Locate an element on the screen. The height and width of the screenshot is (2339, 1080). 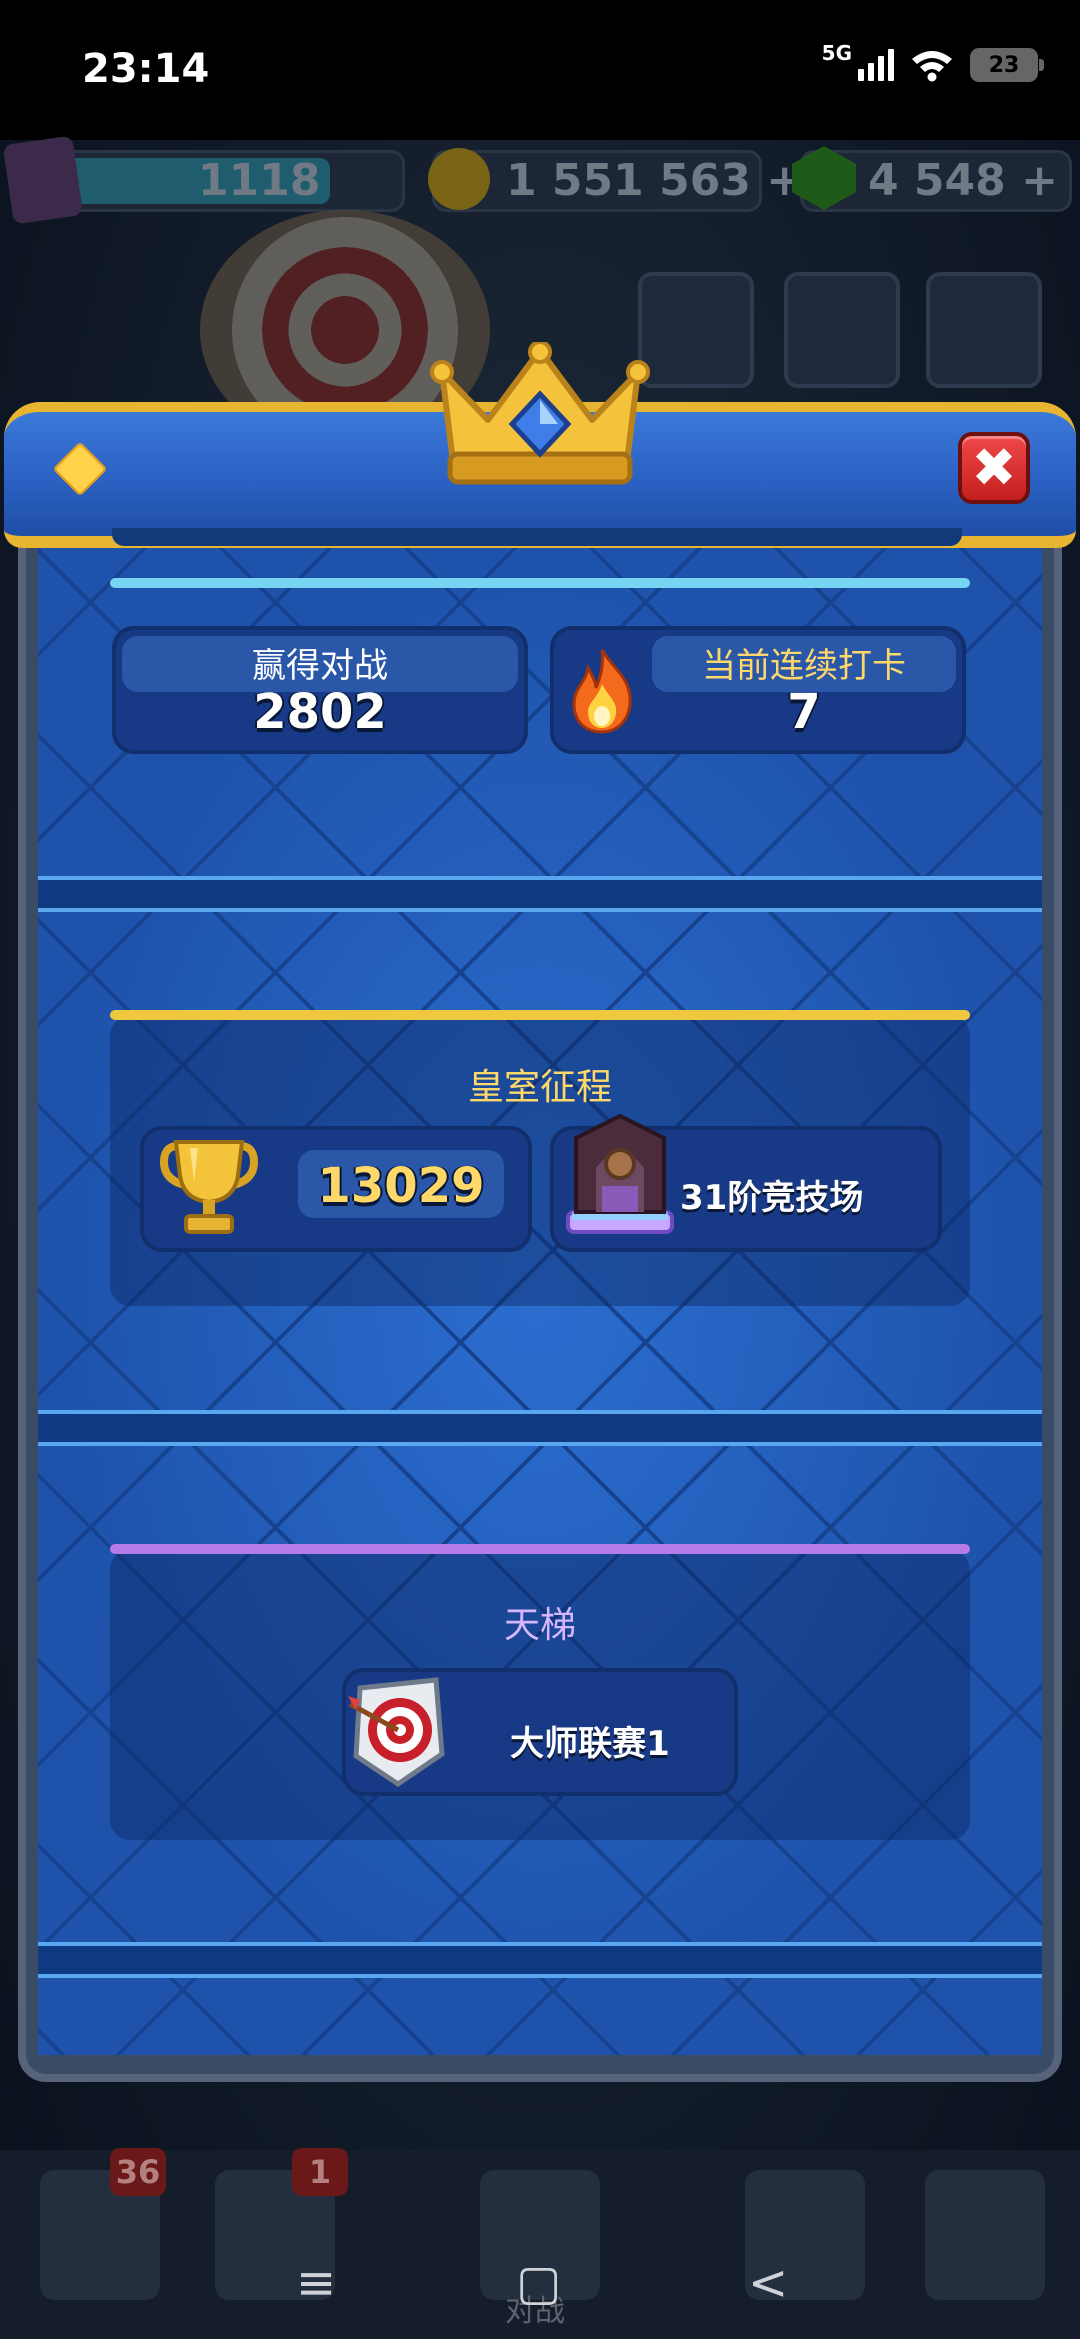
arena-icon is located at coordinates (620, 1173).